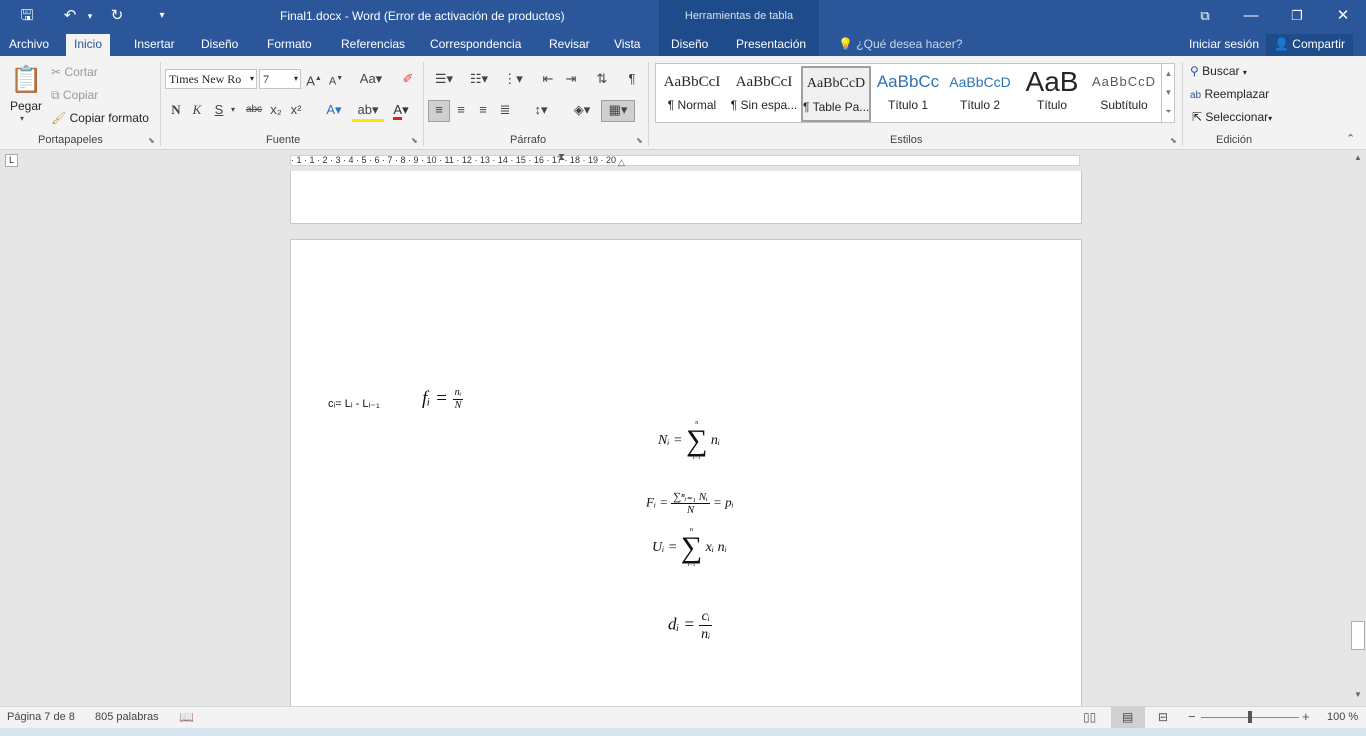  Describe the element at coordinates (621, 162) in the screenshot. I see `tab-stop-icon: △` at that location.